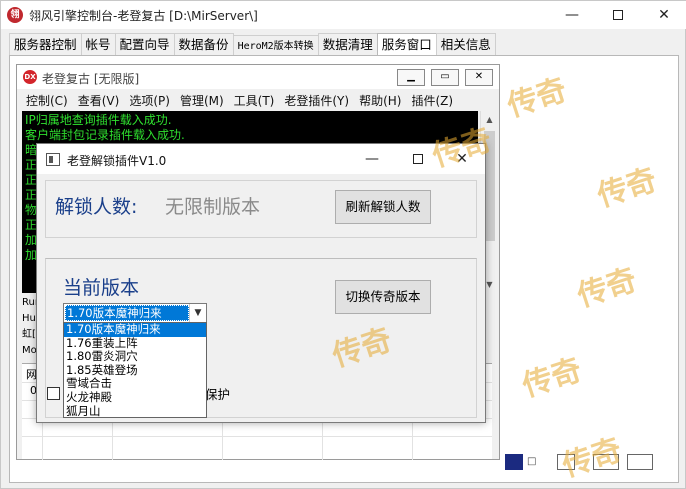 This screenshot has width=686, height=489. Describe the element at coordinates (135, 398) in the screenshot. I see `version-option: 火龙神殿` at that location.